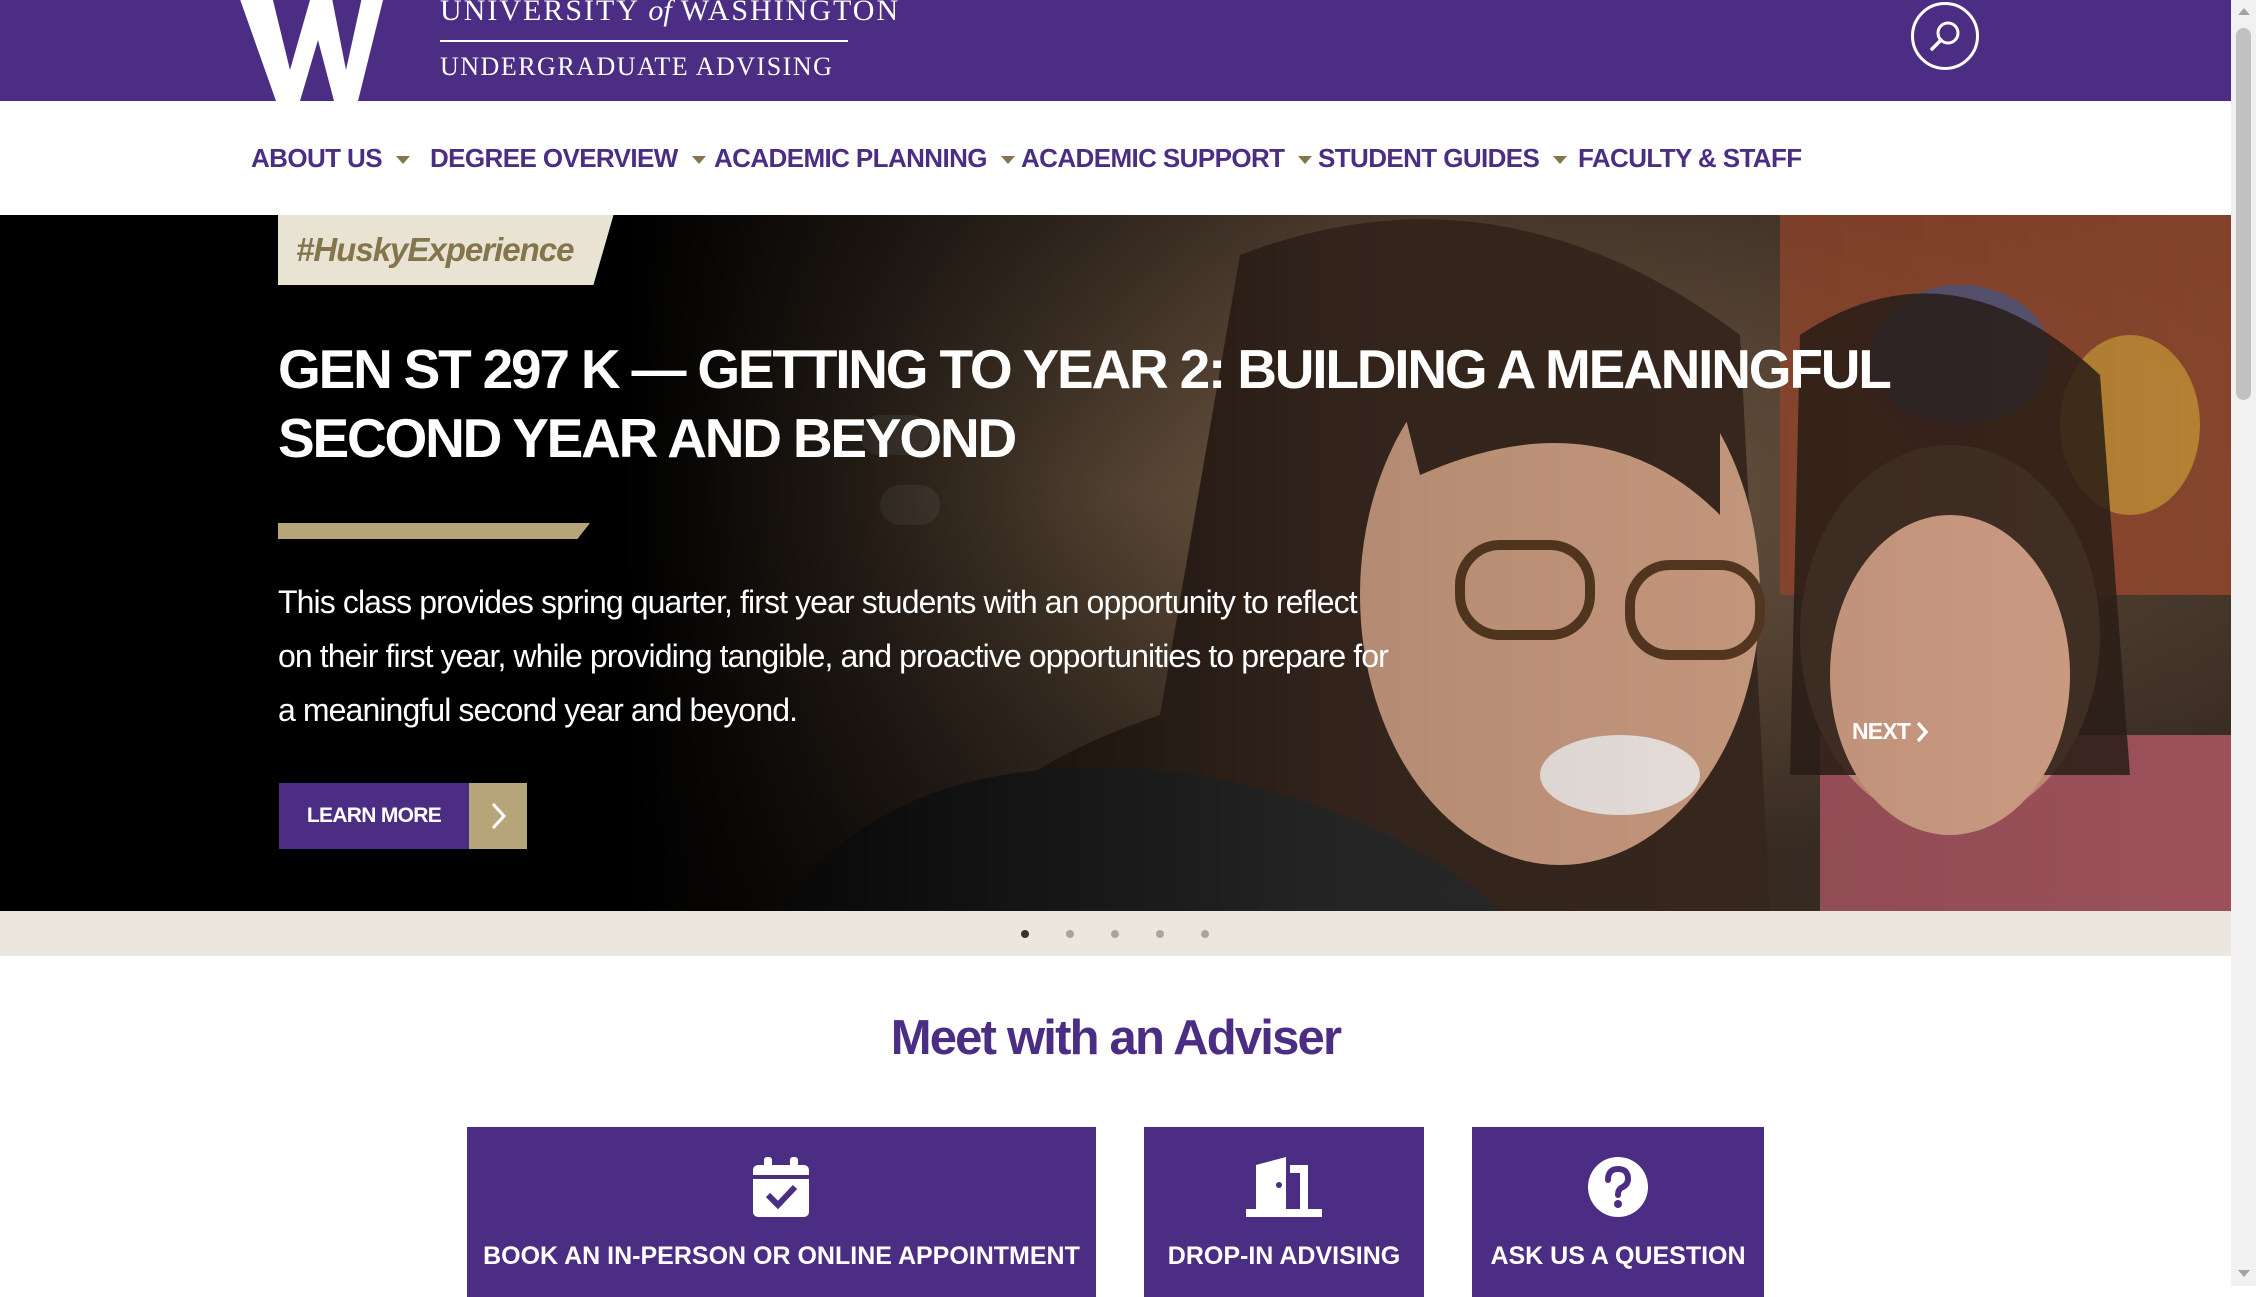 The width and height of the screenshot is (2256, 1297). Describe the element at coordinates (781, 1256) in the screenshot. I see `card-label: BOOK AN IN-PERSON OR ONLINE APPOINTMENT` at that location.